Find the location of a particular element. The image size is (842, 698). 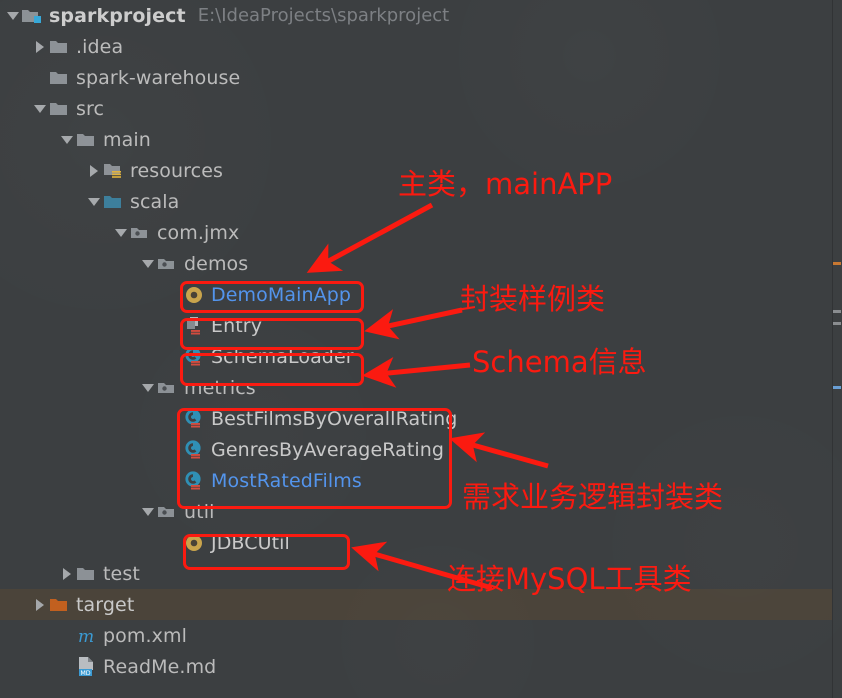

tree-row-label: Entry is located at coordinates (237, 325).